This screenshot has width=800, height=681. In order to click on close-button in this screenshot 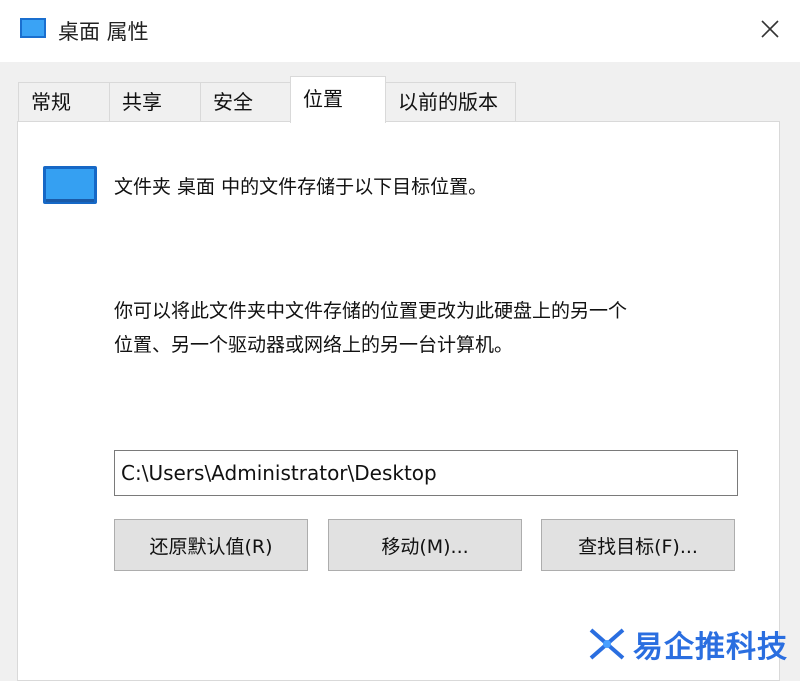, I will do `click(770, 29)`.